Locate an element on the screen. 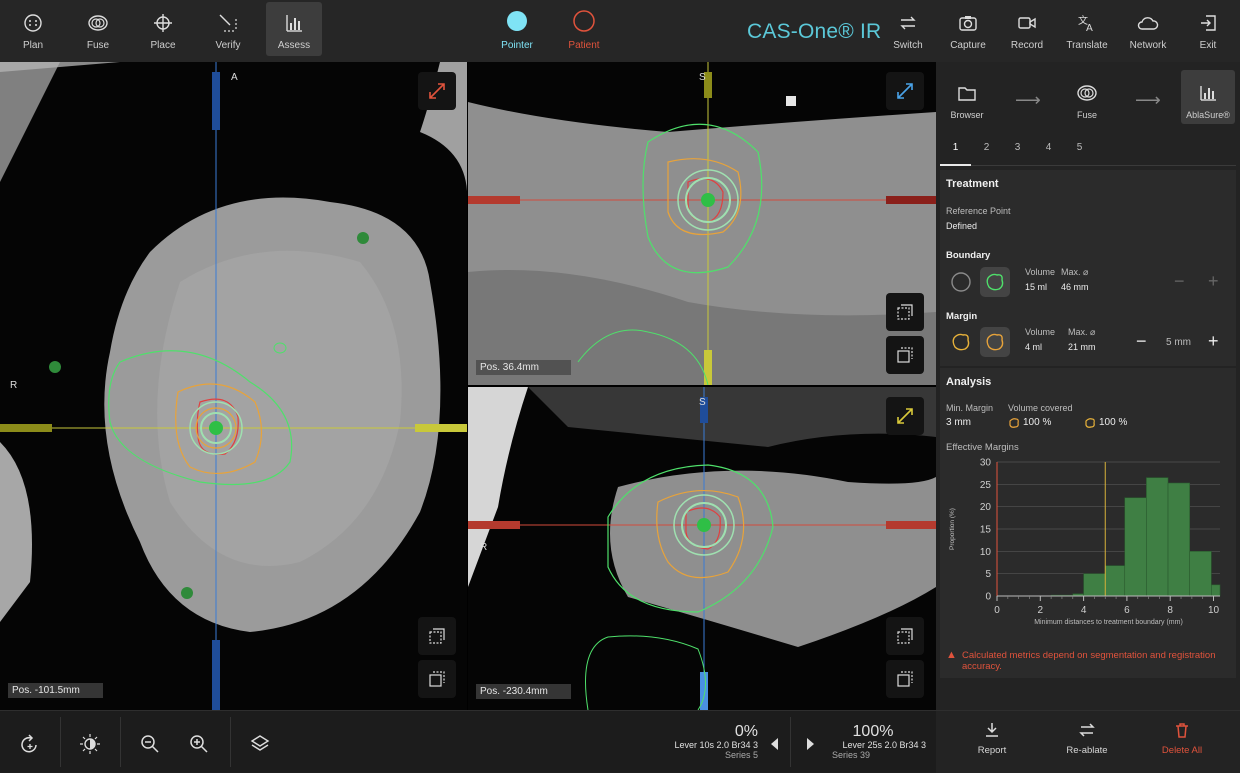 Image resolution: width=1240 pixels, height=773 pixels. workflow-browser: Browser is located at coordinates (967, 97).